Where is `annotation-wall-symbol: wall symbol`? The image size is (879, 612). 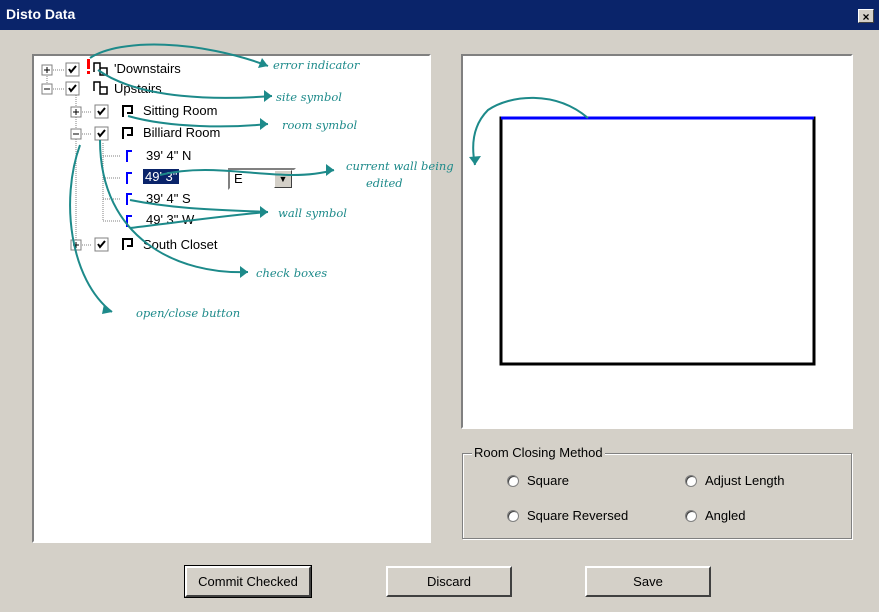
annotation-wall-symbol: wall symbol is located at coordinates (312, 213).